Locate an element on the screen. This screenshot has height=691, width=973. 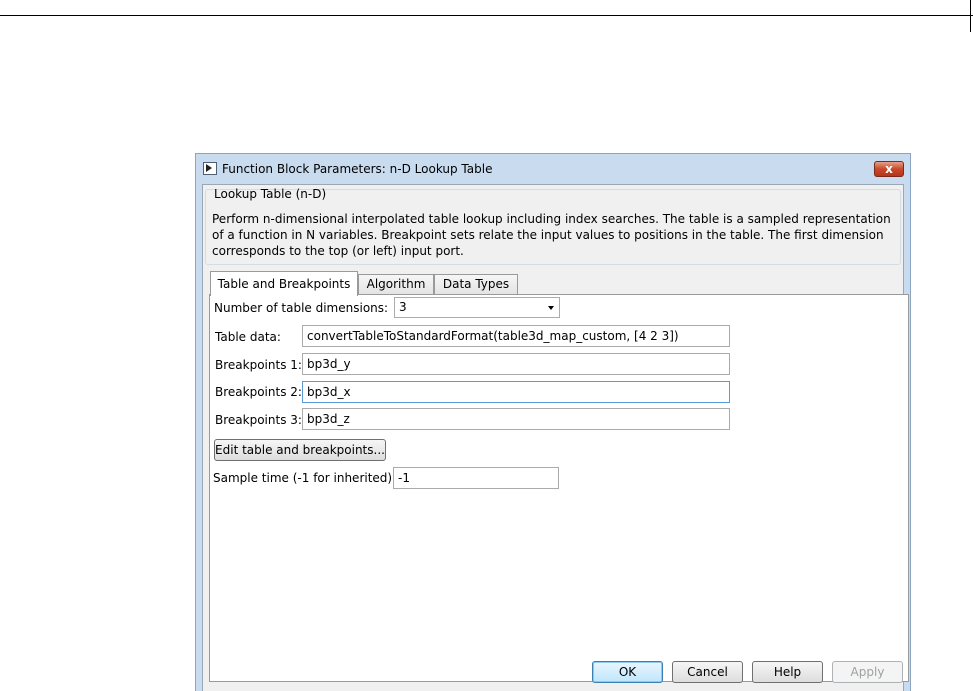
breakpoints-3-label: Breakpoints 3: is located at coordinates (258, 420).